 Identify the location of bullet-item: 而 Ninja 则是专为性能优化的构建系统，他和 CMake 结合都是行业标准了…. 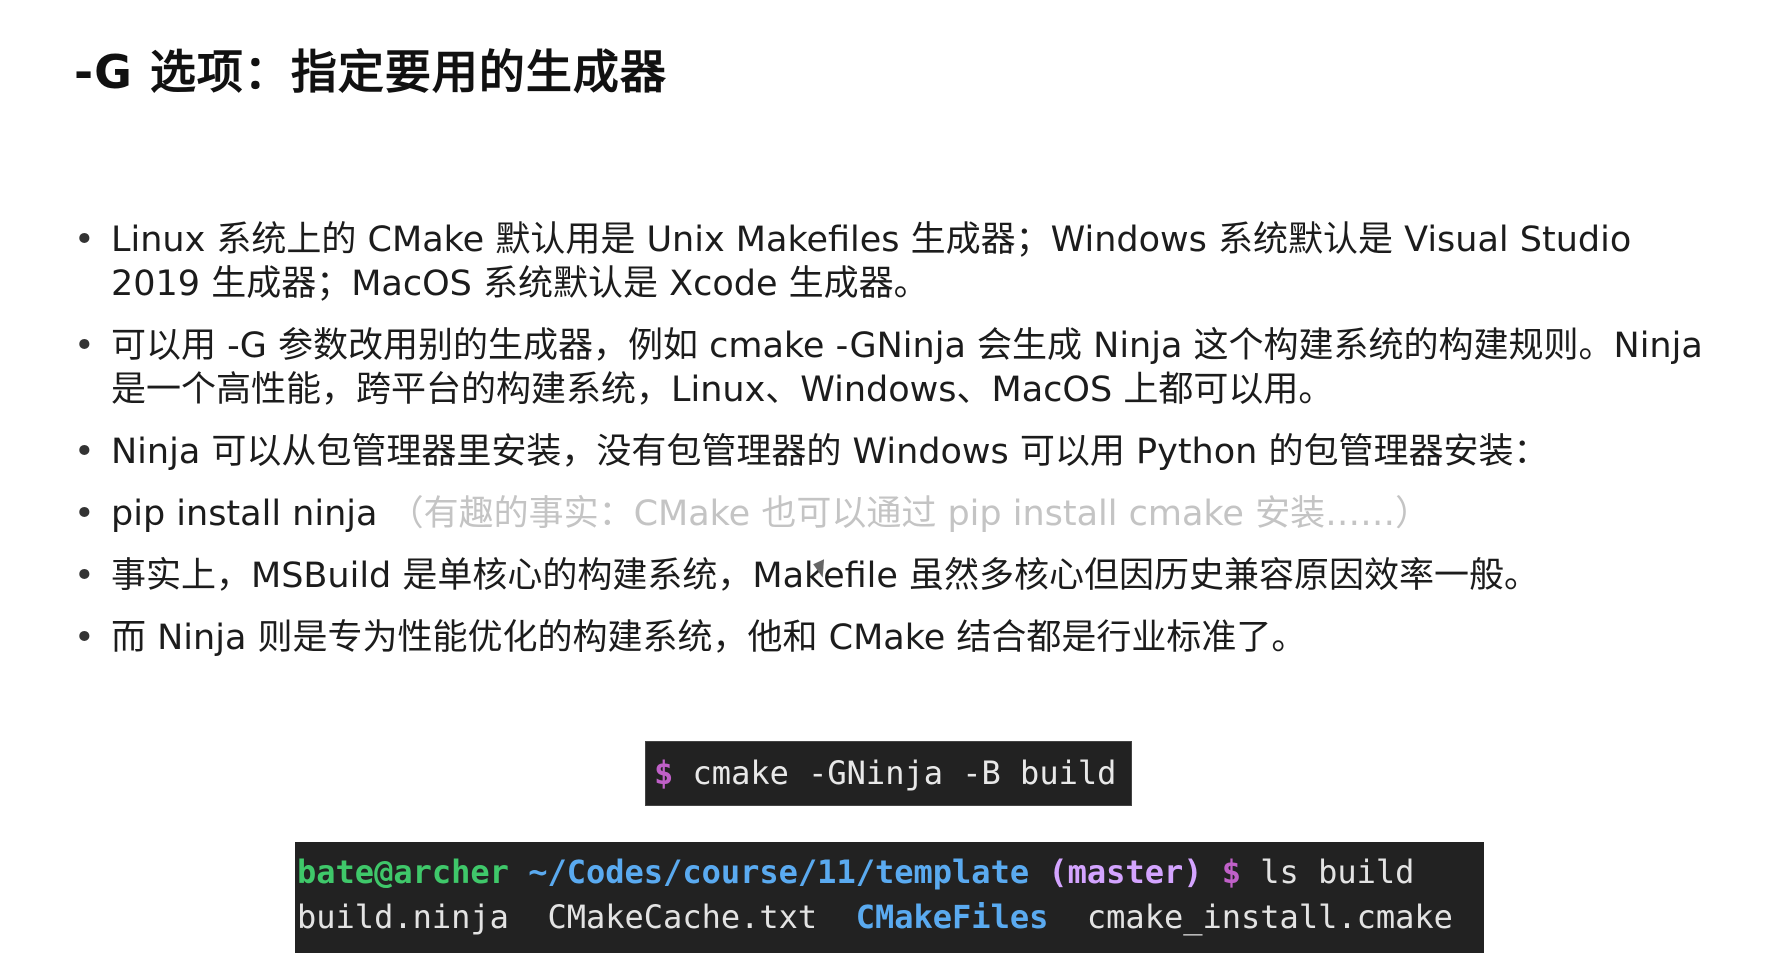
(894, 638).